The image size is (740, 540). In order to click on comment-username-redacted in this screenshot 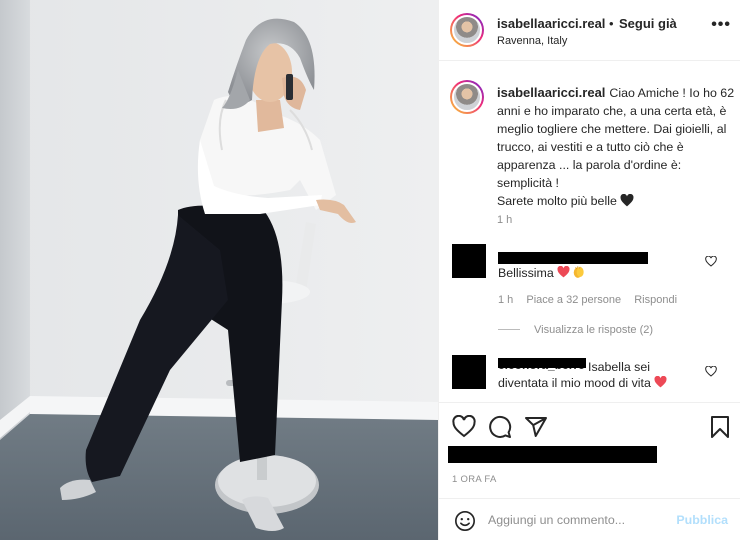, I will do `click(573, 258)`.